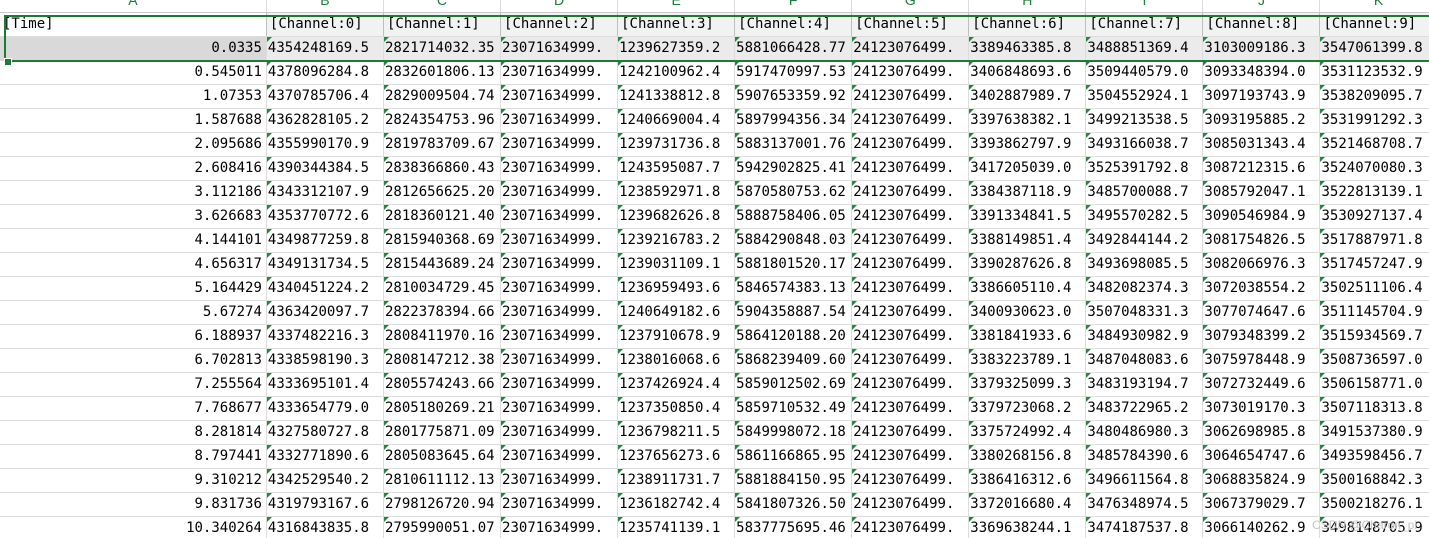  What do you see at coordinates (325, 96) in the screenshot?
I see `channel-value-cell: 4370785706.4` at bounding box center [325, 96].